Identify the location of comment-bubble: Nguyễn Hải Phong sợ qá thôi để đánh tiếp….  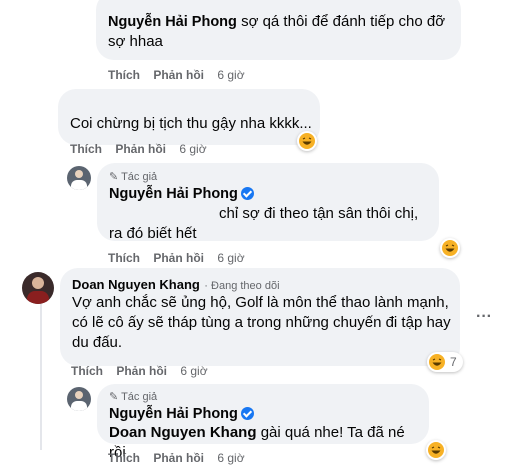
(278, 30).